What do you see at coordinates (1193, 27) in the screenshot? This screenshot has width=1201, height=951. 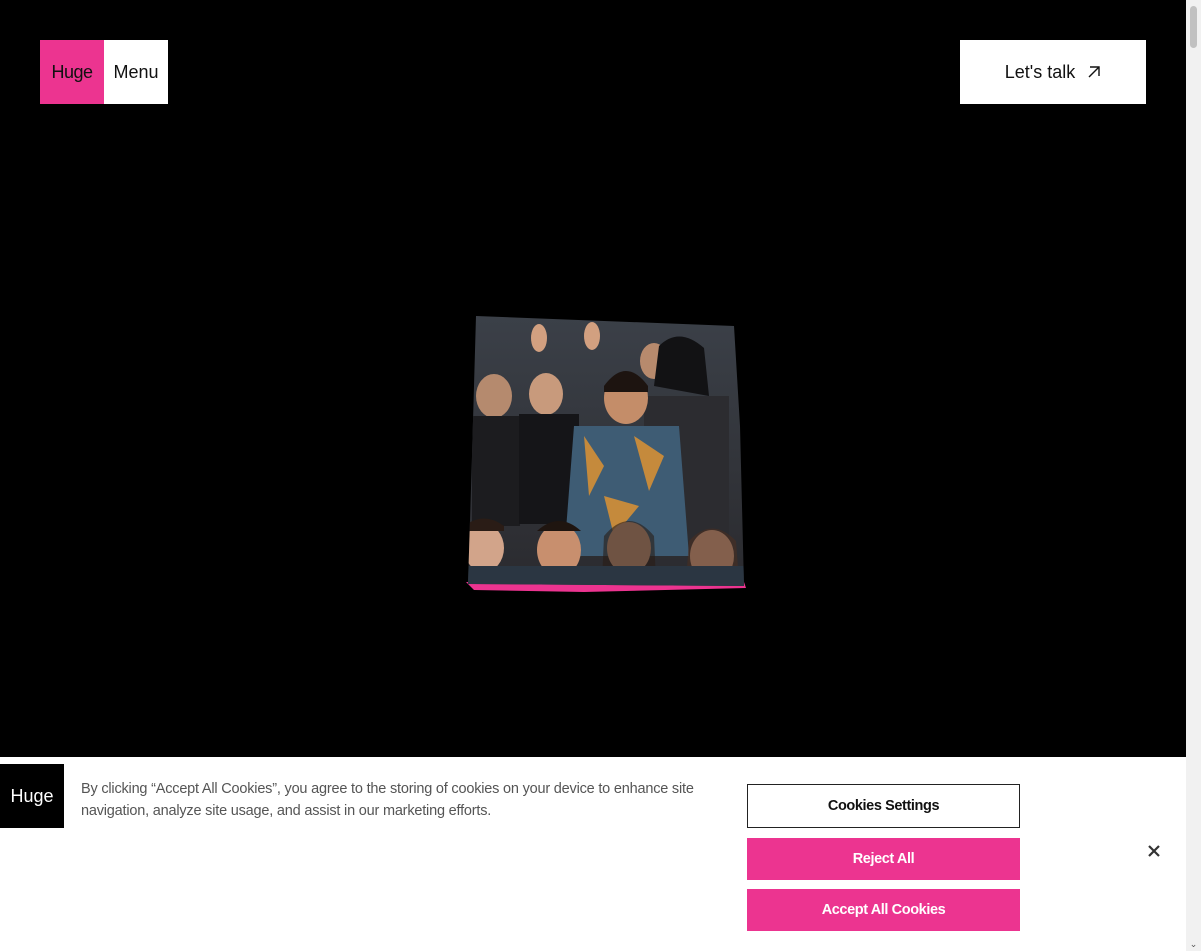 I see `scrollbar-thumb` at bounding box center [1193, 27].